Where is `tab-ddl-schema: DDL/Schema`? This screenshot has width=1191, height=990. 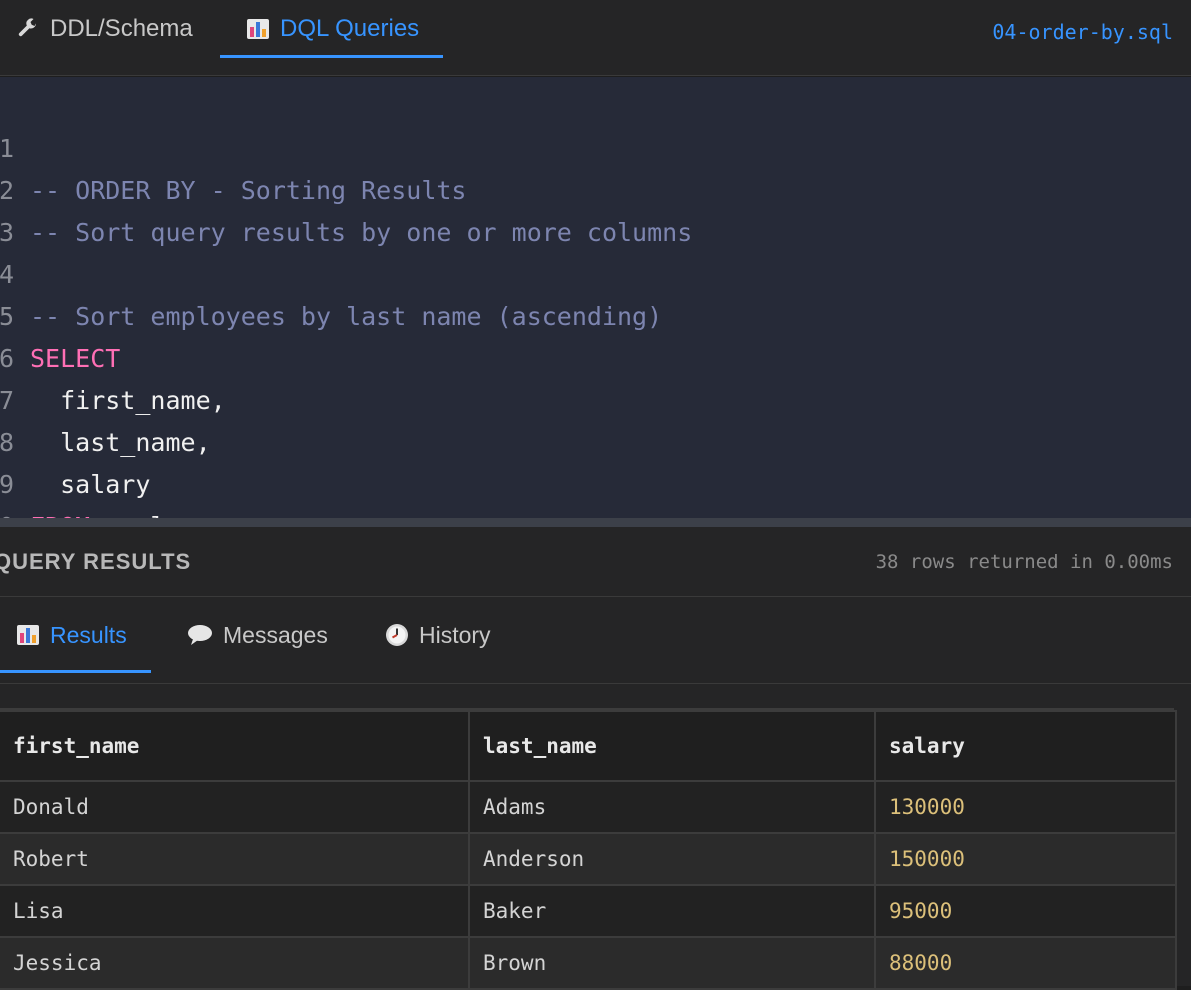
tab-ddl-schema: DDL/Schema is located at coordinates (104, 29).